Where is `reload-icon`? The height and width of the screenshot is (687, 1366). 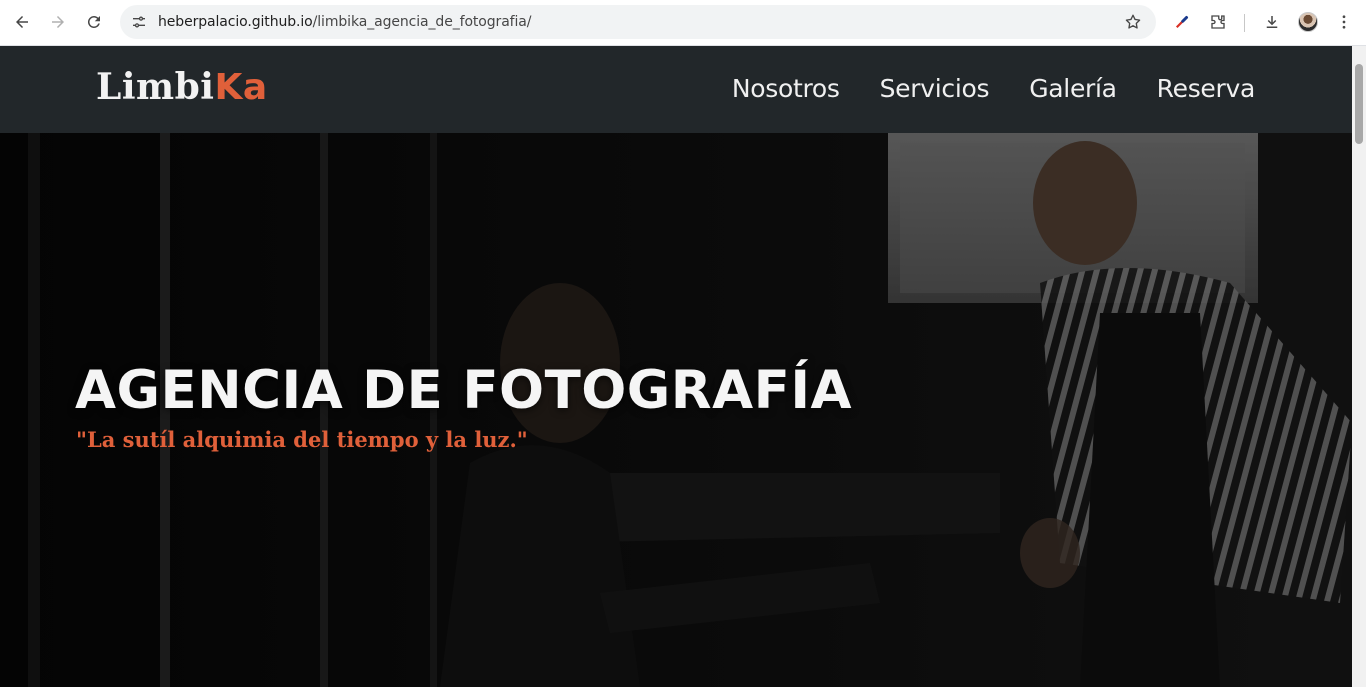
reload-icon is located at coordinates (93, 21).